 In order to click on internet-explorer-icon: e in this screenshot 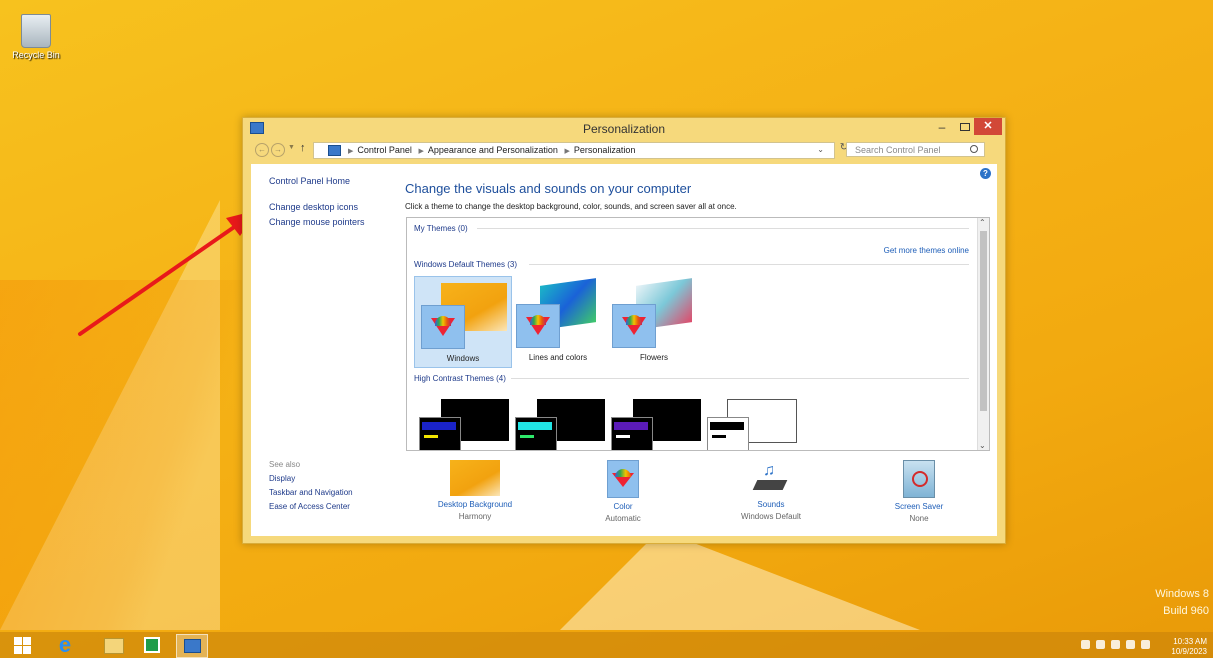, I will do `click(65, 645)`.